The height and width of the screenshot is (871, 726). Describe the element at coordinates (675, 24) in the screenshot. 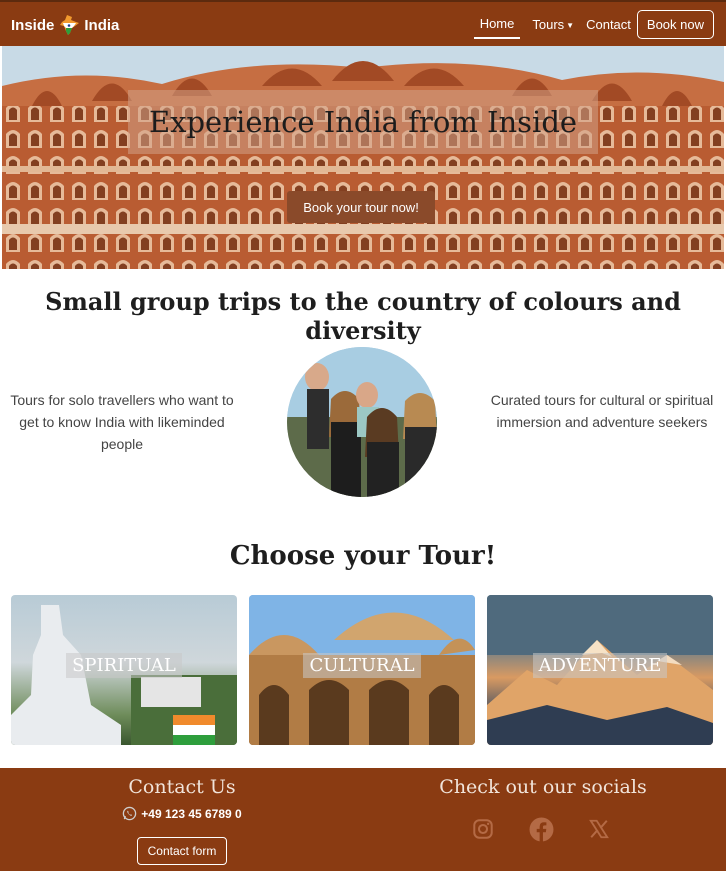

I see `book-now-button: Book now` at that location.